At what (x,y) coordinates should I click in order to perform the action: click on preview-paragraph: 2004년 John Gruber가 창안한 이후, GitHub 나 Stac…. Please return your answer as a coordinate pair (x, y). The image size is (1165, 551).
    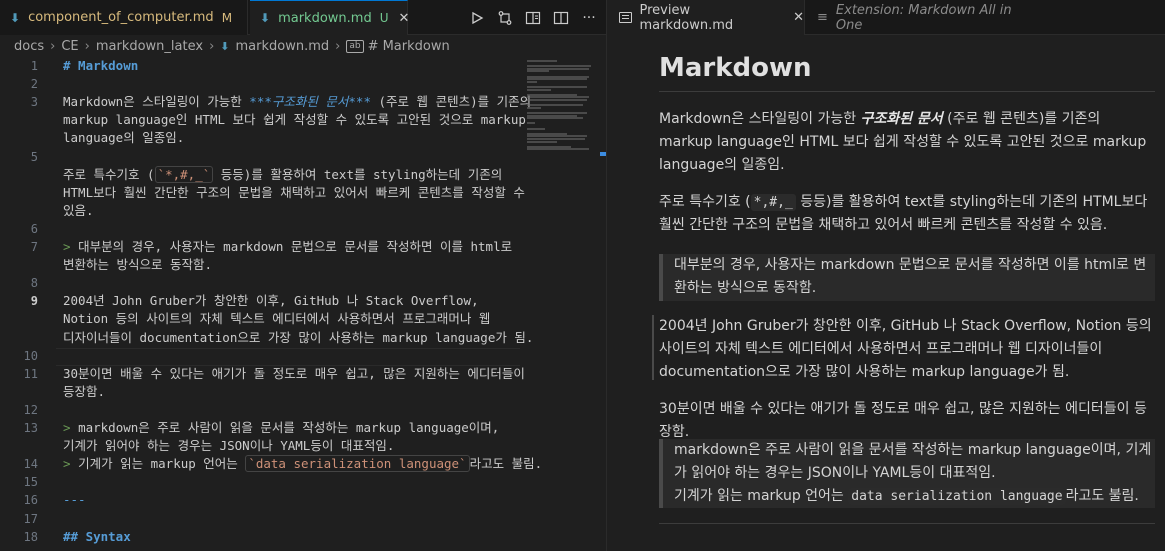
    Looking at the image, I should click on (907, 349).